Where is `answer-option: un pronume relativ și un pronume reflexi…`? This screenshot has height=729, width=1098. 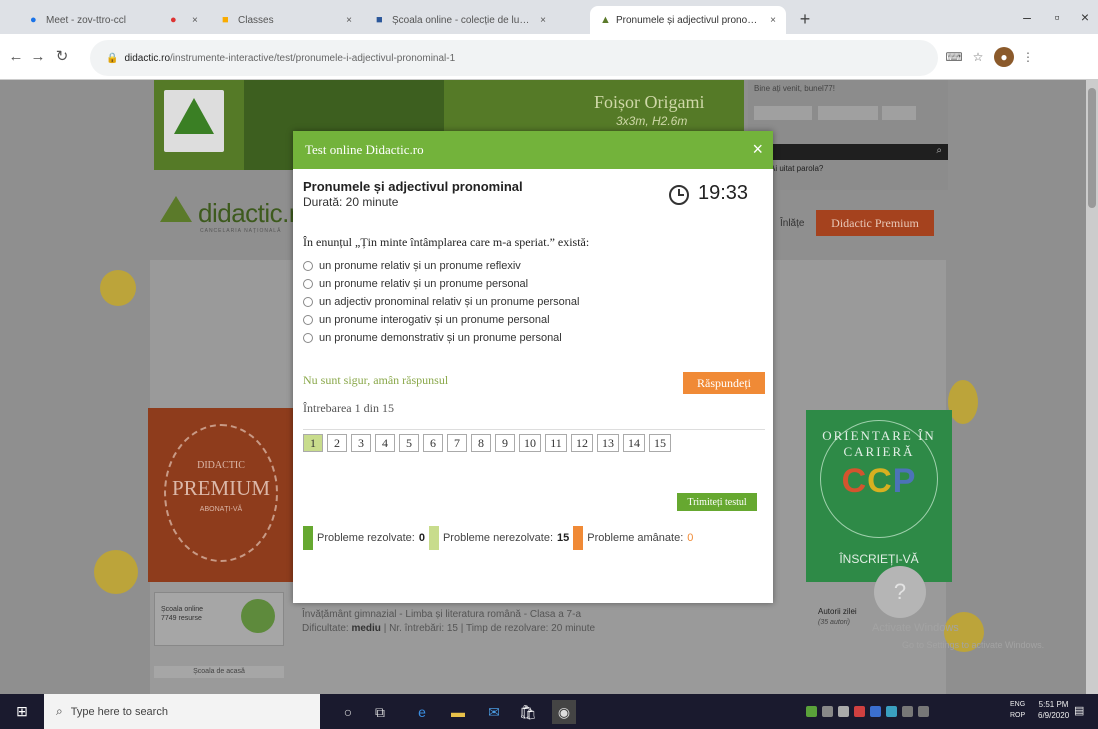 answer-option: un pronume relativ și un pronume reflexi… is located at coordinates (441, 266).